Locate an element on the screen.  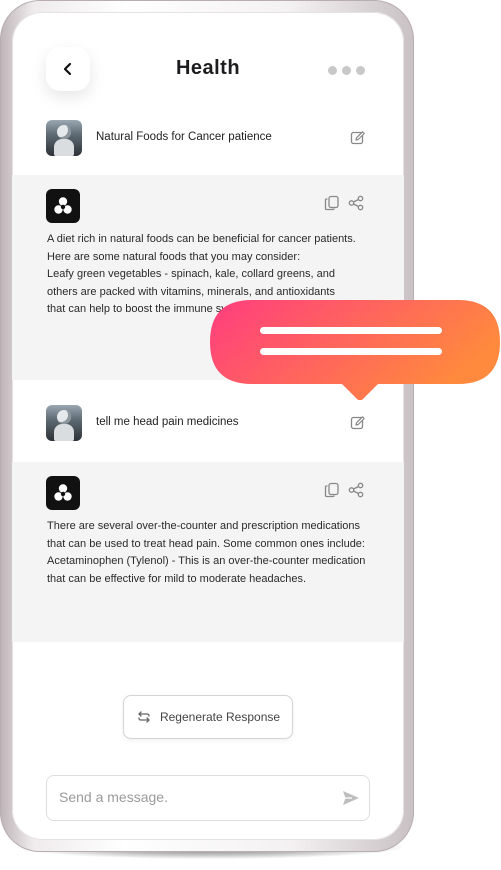
regenerate-button: Regenerate Response is located at coordinates (208, 717).